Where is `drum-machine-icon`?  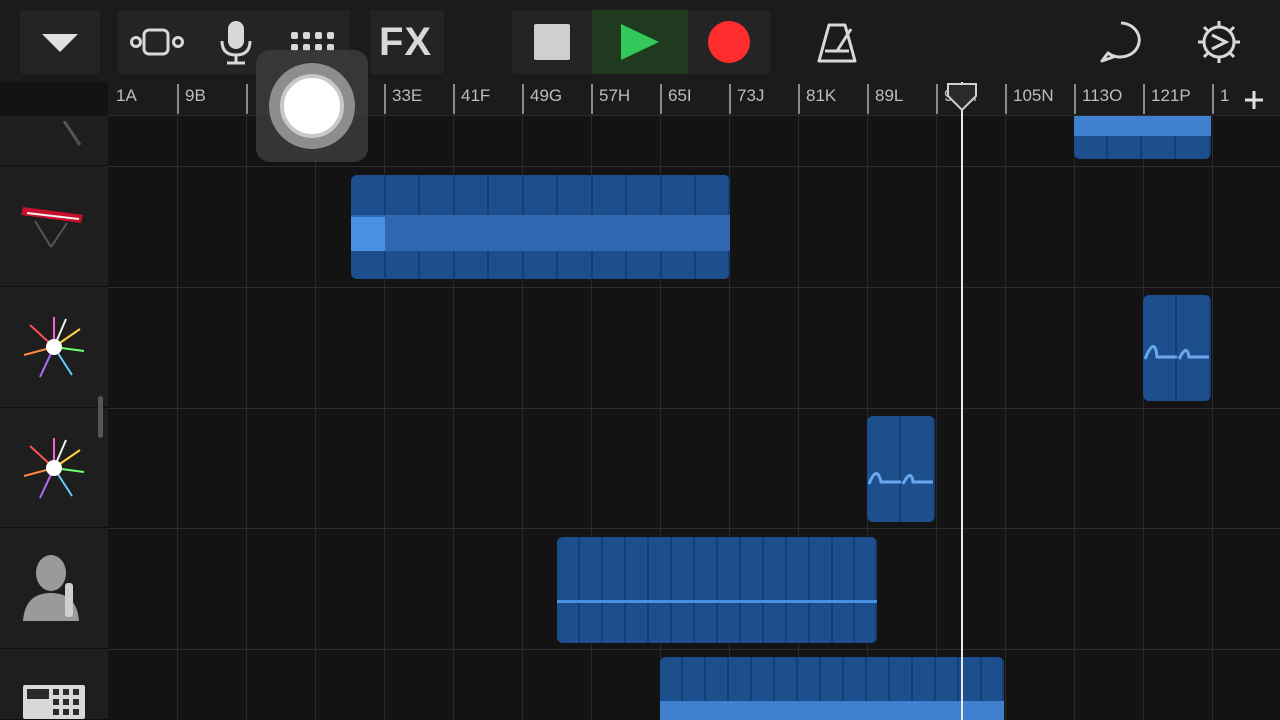 drum-machine-icon is located at coordinates (72, 133).